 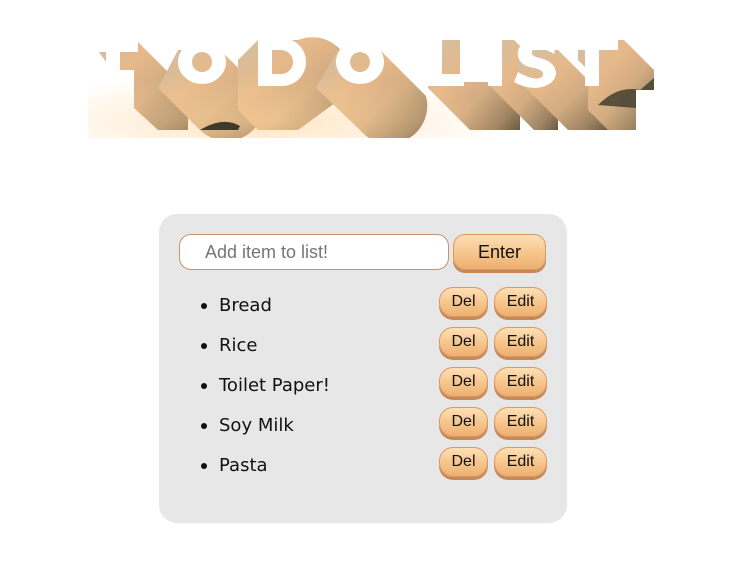 What do you see at coordinates (499, 252) in the screenshot?
I see `enter-button: Enter` at bounding box center [499, 252].